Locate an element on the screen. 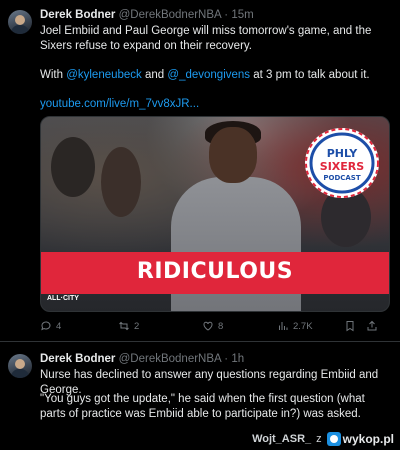 The height and width of the screenshot is (450, 400). views-button: 2.7K is located at coordinates (295, 326).